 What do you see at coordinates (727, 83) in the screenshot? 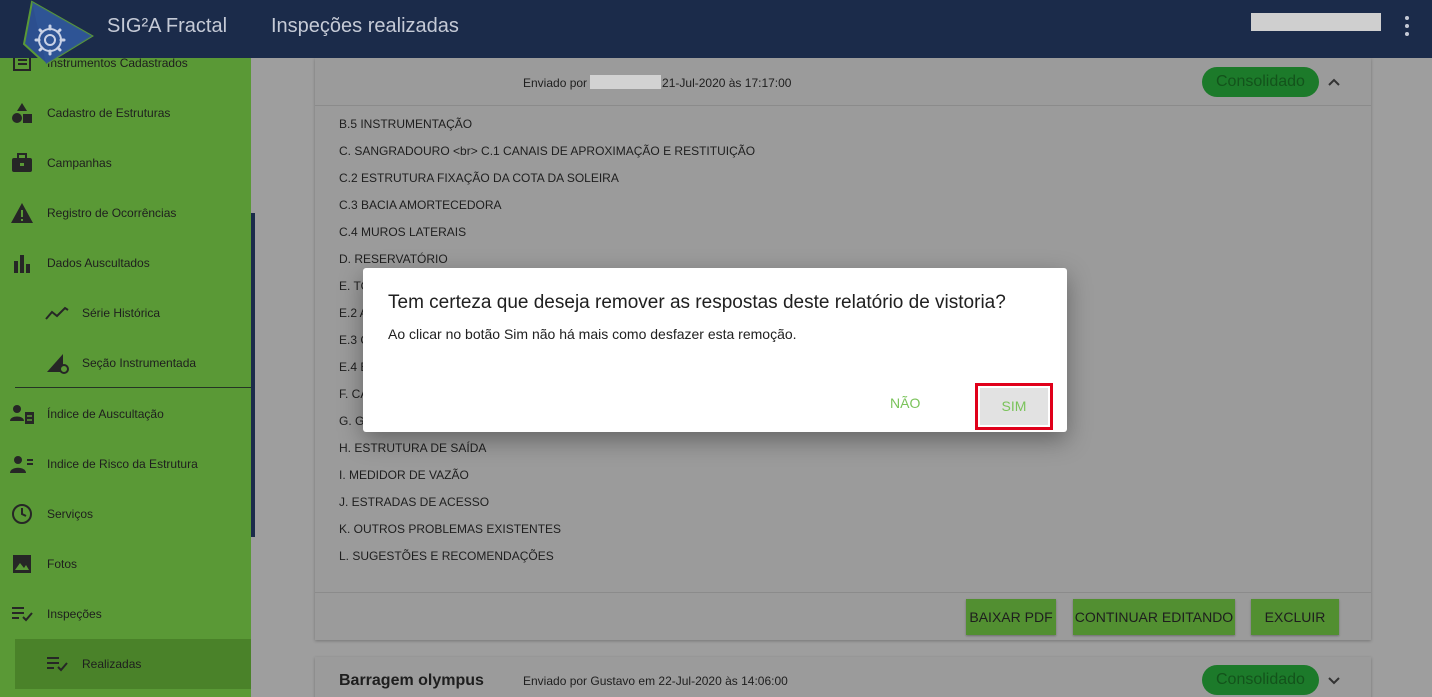
I see `sent-date: 21-Jul-2020 às 17:17:00` at bounding box center [727, 83].